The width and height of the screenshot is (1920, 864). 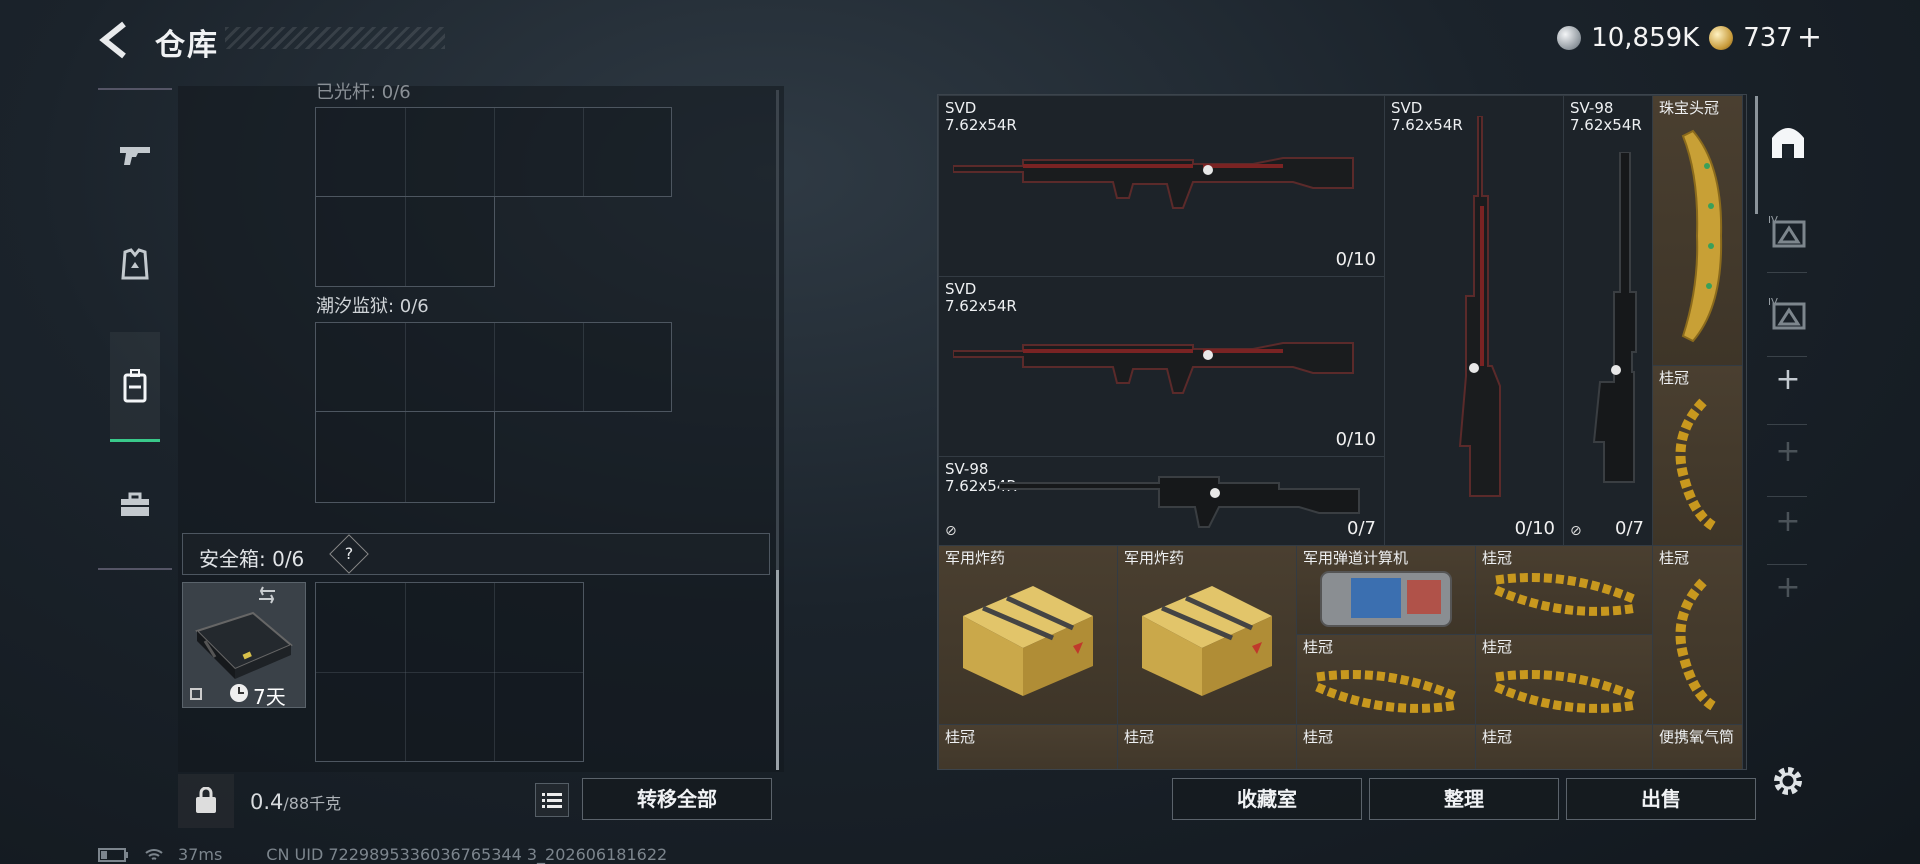 What do you see at coordinates (1606, 116) in the screenshot?
I see `item-name: SV-98 7.62x54R` at bounding box center [1606, 116].